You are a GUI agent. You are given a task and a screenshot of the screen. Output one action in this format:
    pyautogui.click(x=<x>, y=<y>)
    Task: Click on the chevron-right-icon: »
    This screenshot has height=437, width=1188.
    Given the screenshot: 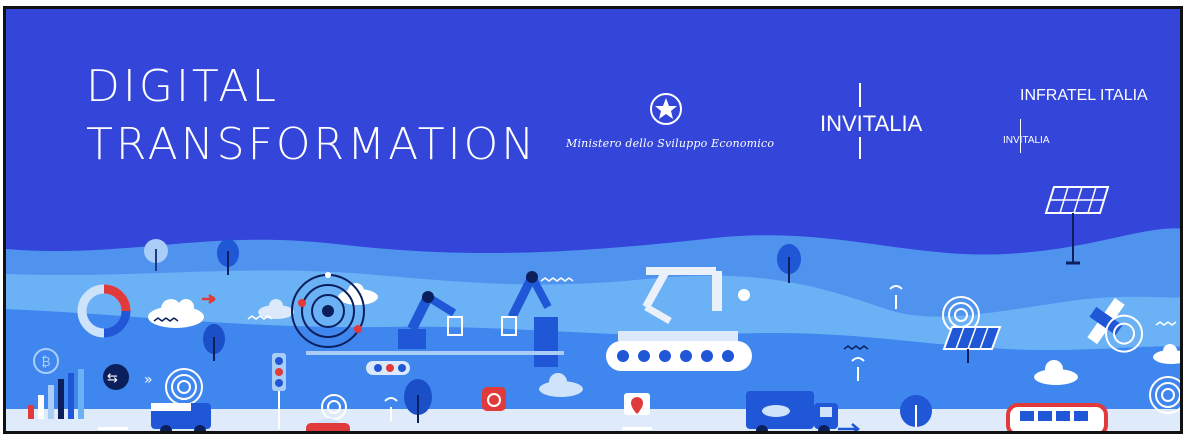 What is the action you would take?
    pyautogui.click(x=148, y=380)
    